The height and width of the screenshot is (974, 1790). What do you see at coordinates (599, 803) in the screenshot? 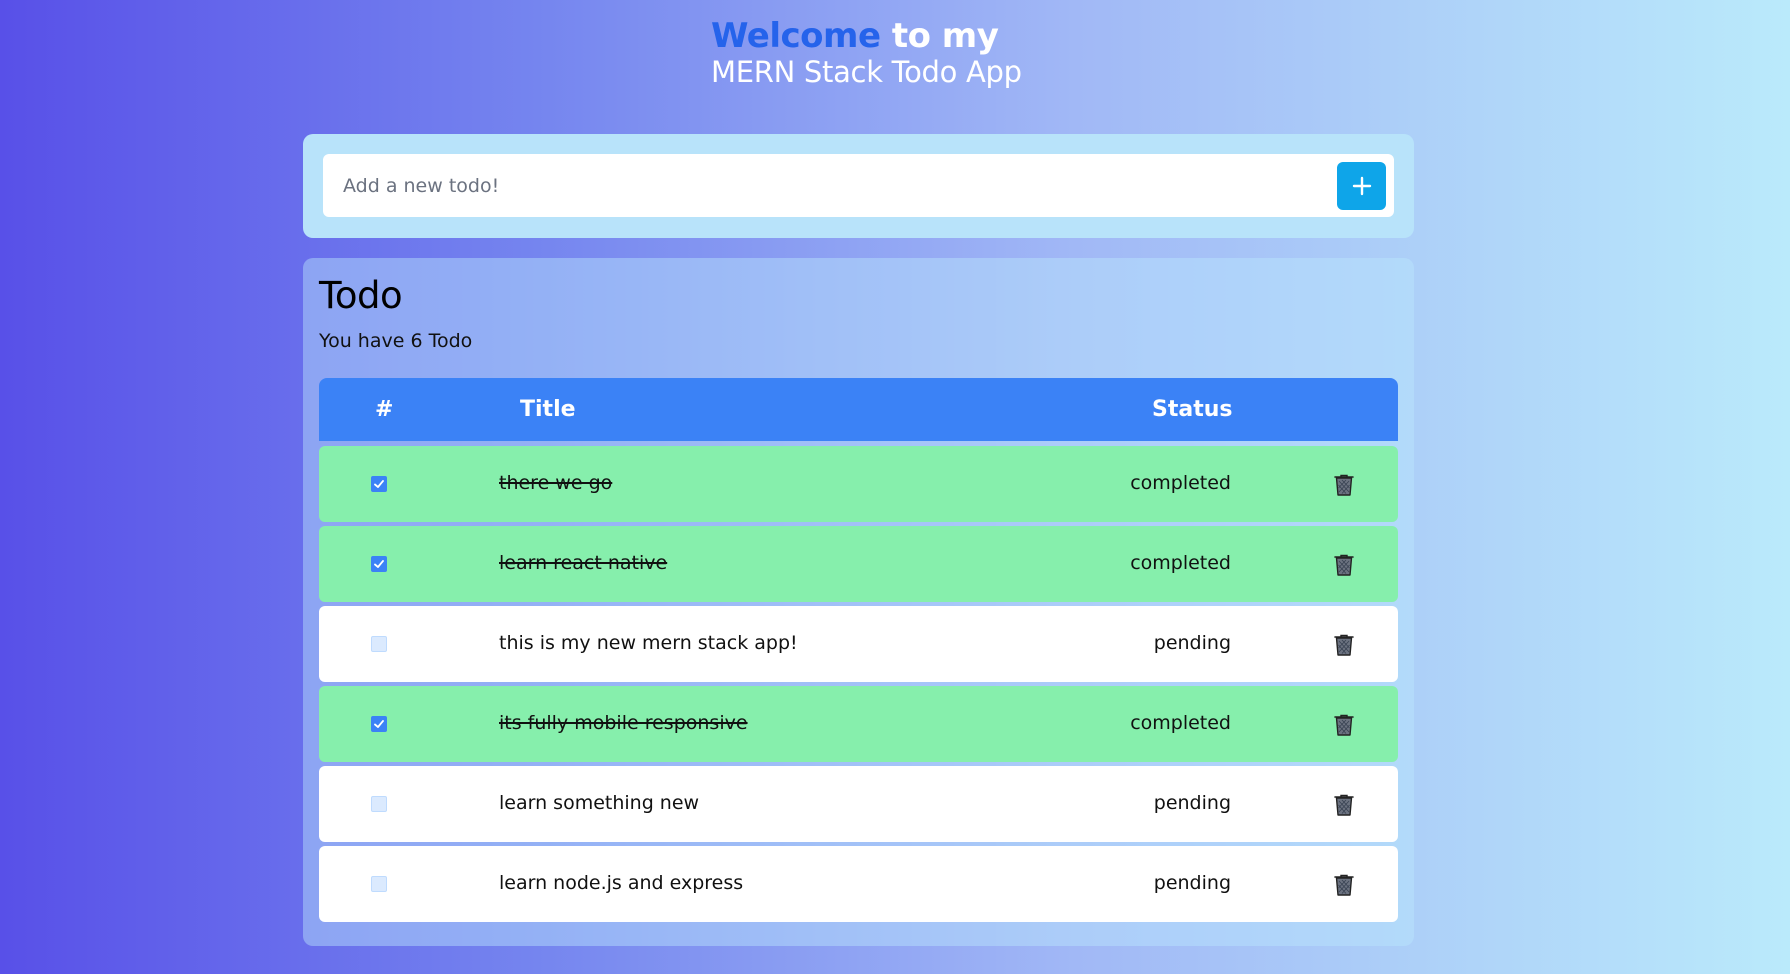
I see `todo-title: learn something new` at bounding box center [599, 803].